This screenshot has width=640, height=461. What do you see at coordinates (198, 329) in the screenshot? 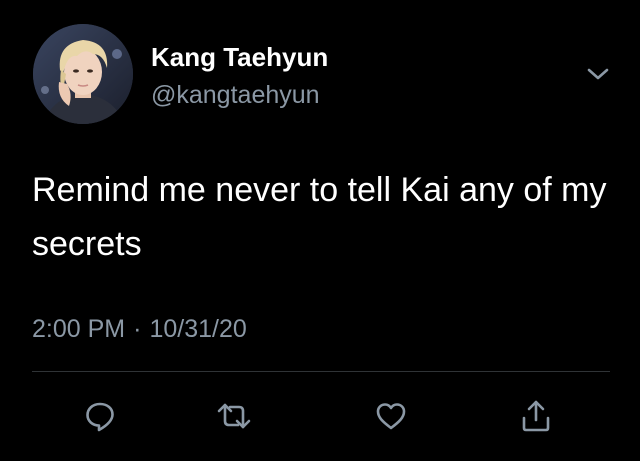
I see `tweet-date: 10/31/20` at bounding box center [198, 329].